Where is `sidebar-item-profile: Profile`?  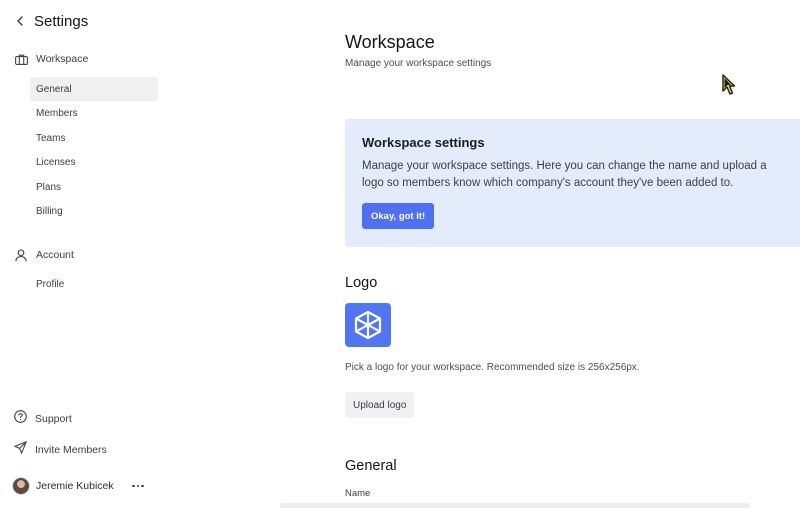 sidebar-item-profile: Profile is located at coordinates (94, 284).